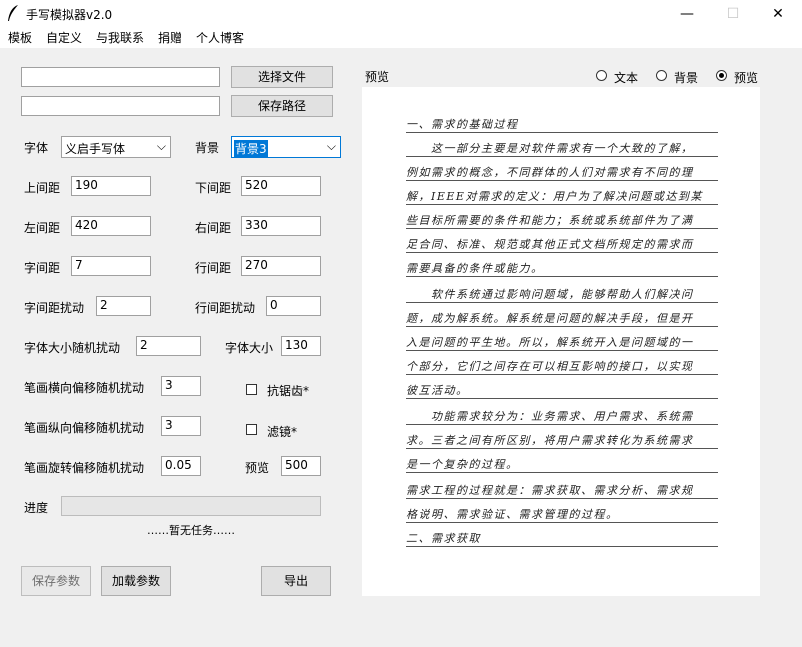 The image size is (802, 647). What do you see at coordinates (281, 226) in the screenshot?
I see `right-margin-input: 330` at bounding box center [281, 226].